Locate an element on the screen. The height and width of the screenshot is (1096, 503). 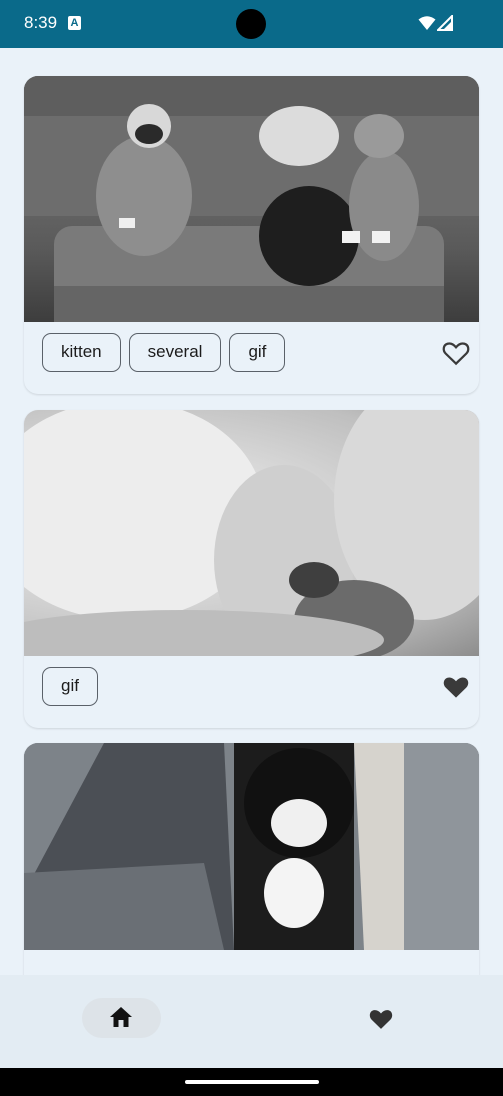
camera-cutout is located at coordinates (251, 24).